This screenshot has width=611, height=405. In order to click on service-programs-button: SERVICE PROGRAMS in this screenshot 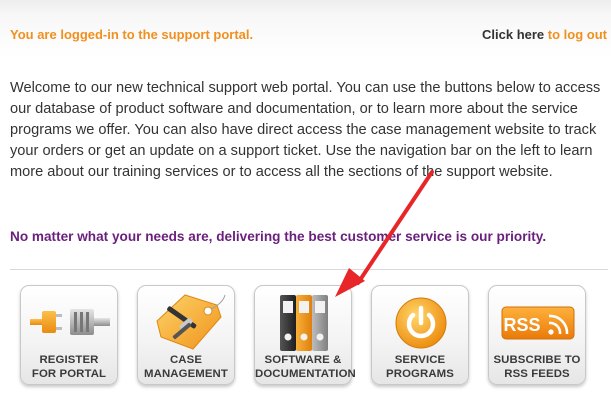, I will do `click(420, 335)`.